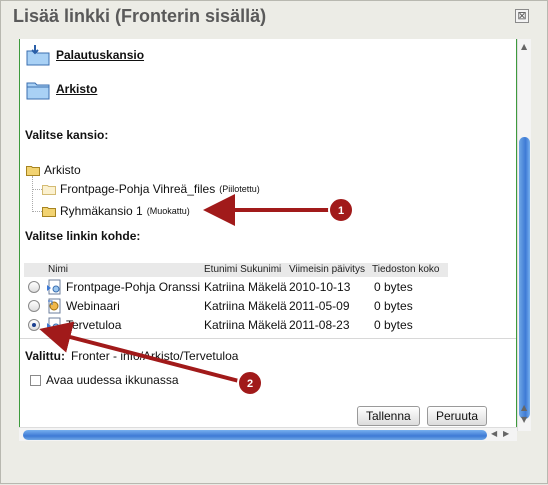 The height and width of the screenshot is (485, 548). Describe the element at coordinates (522, 16) in the screenshot. I see `close-icon: ⊠` at that location.